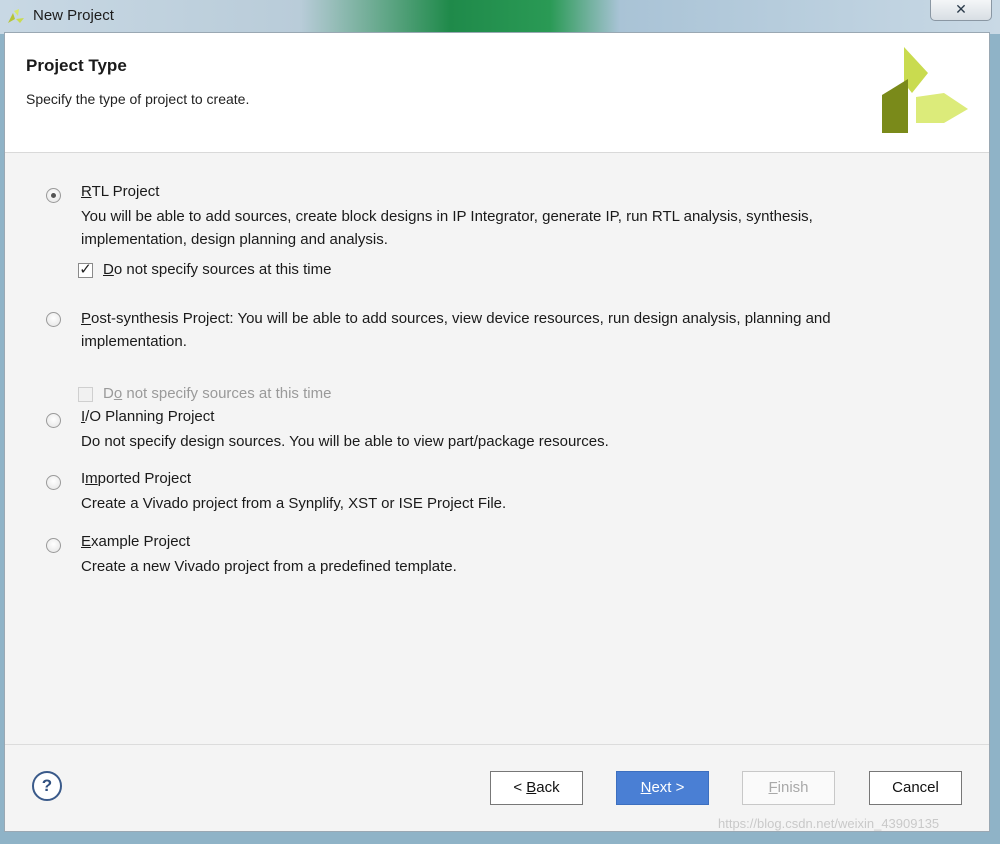 The image size is (1000, 844). I want to click on page-subtitle: Specify the type of project to create., so click(138, 99).